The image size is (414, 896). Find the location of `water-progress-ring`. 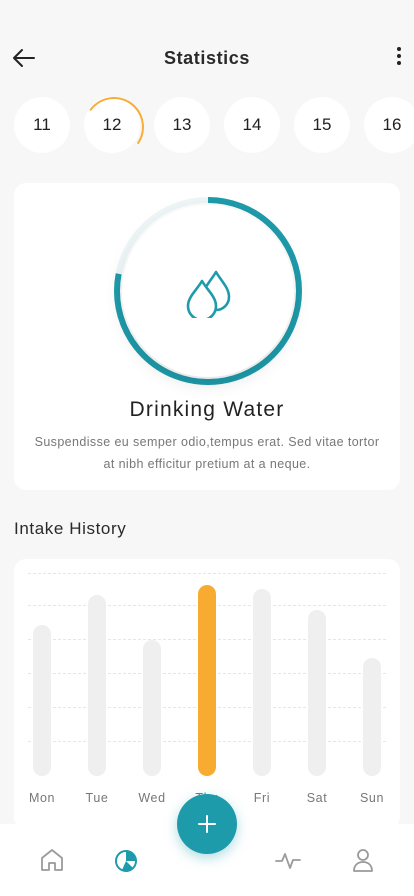

water-progress-ring is located at coordinates (208, 291).